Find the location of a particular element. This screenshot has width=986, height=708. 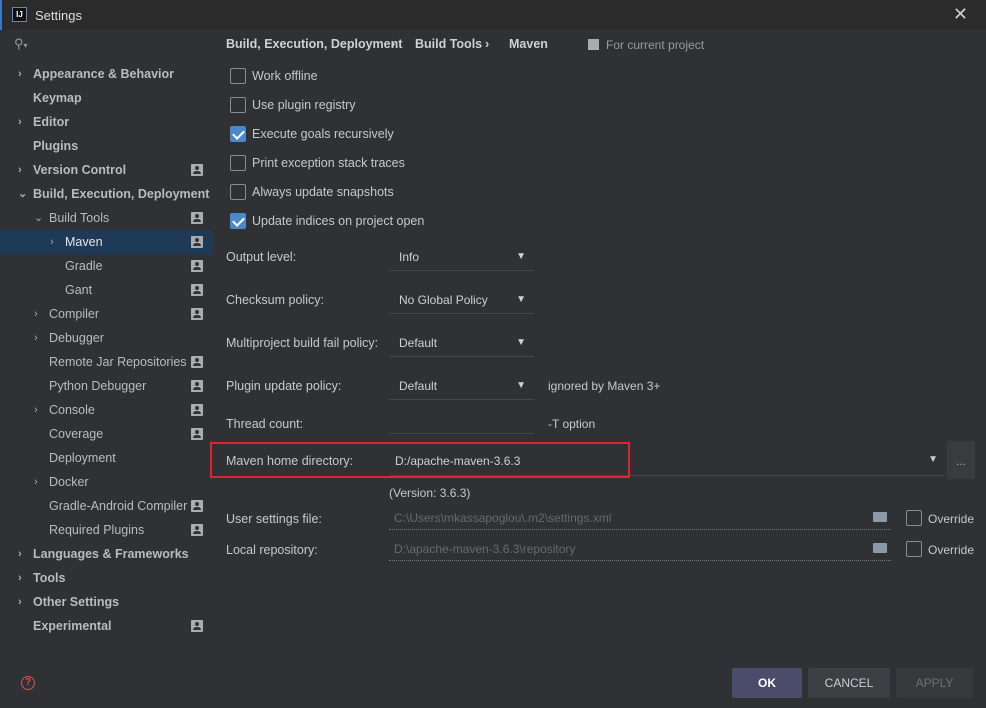

sidebar-item-label: Gradle is located at coordinates (84, 266).